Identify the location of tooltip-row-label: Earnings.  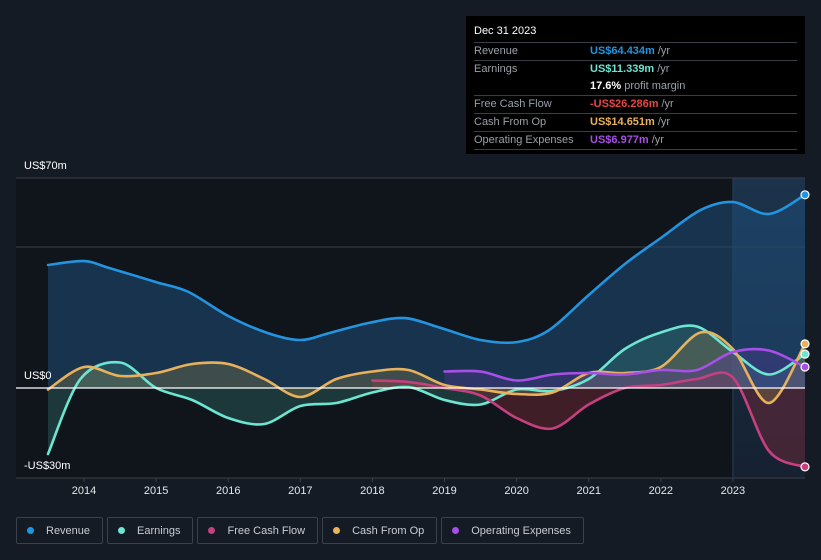
(496, 69).